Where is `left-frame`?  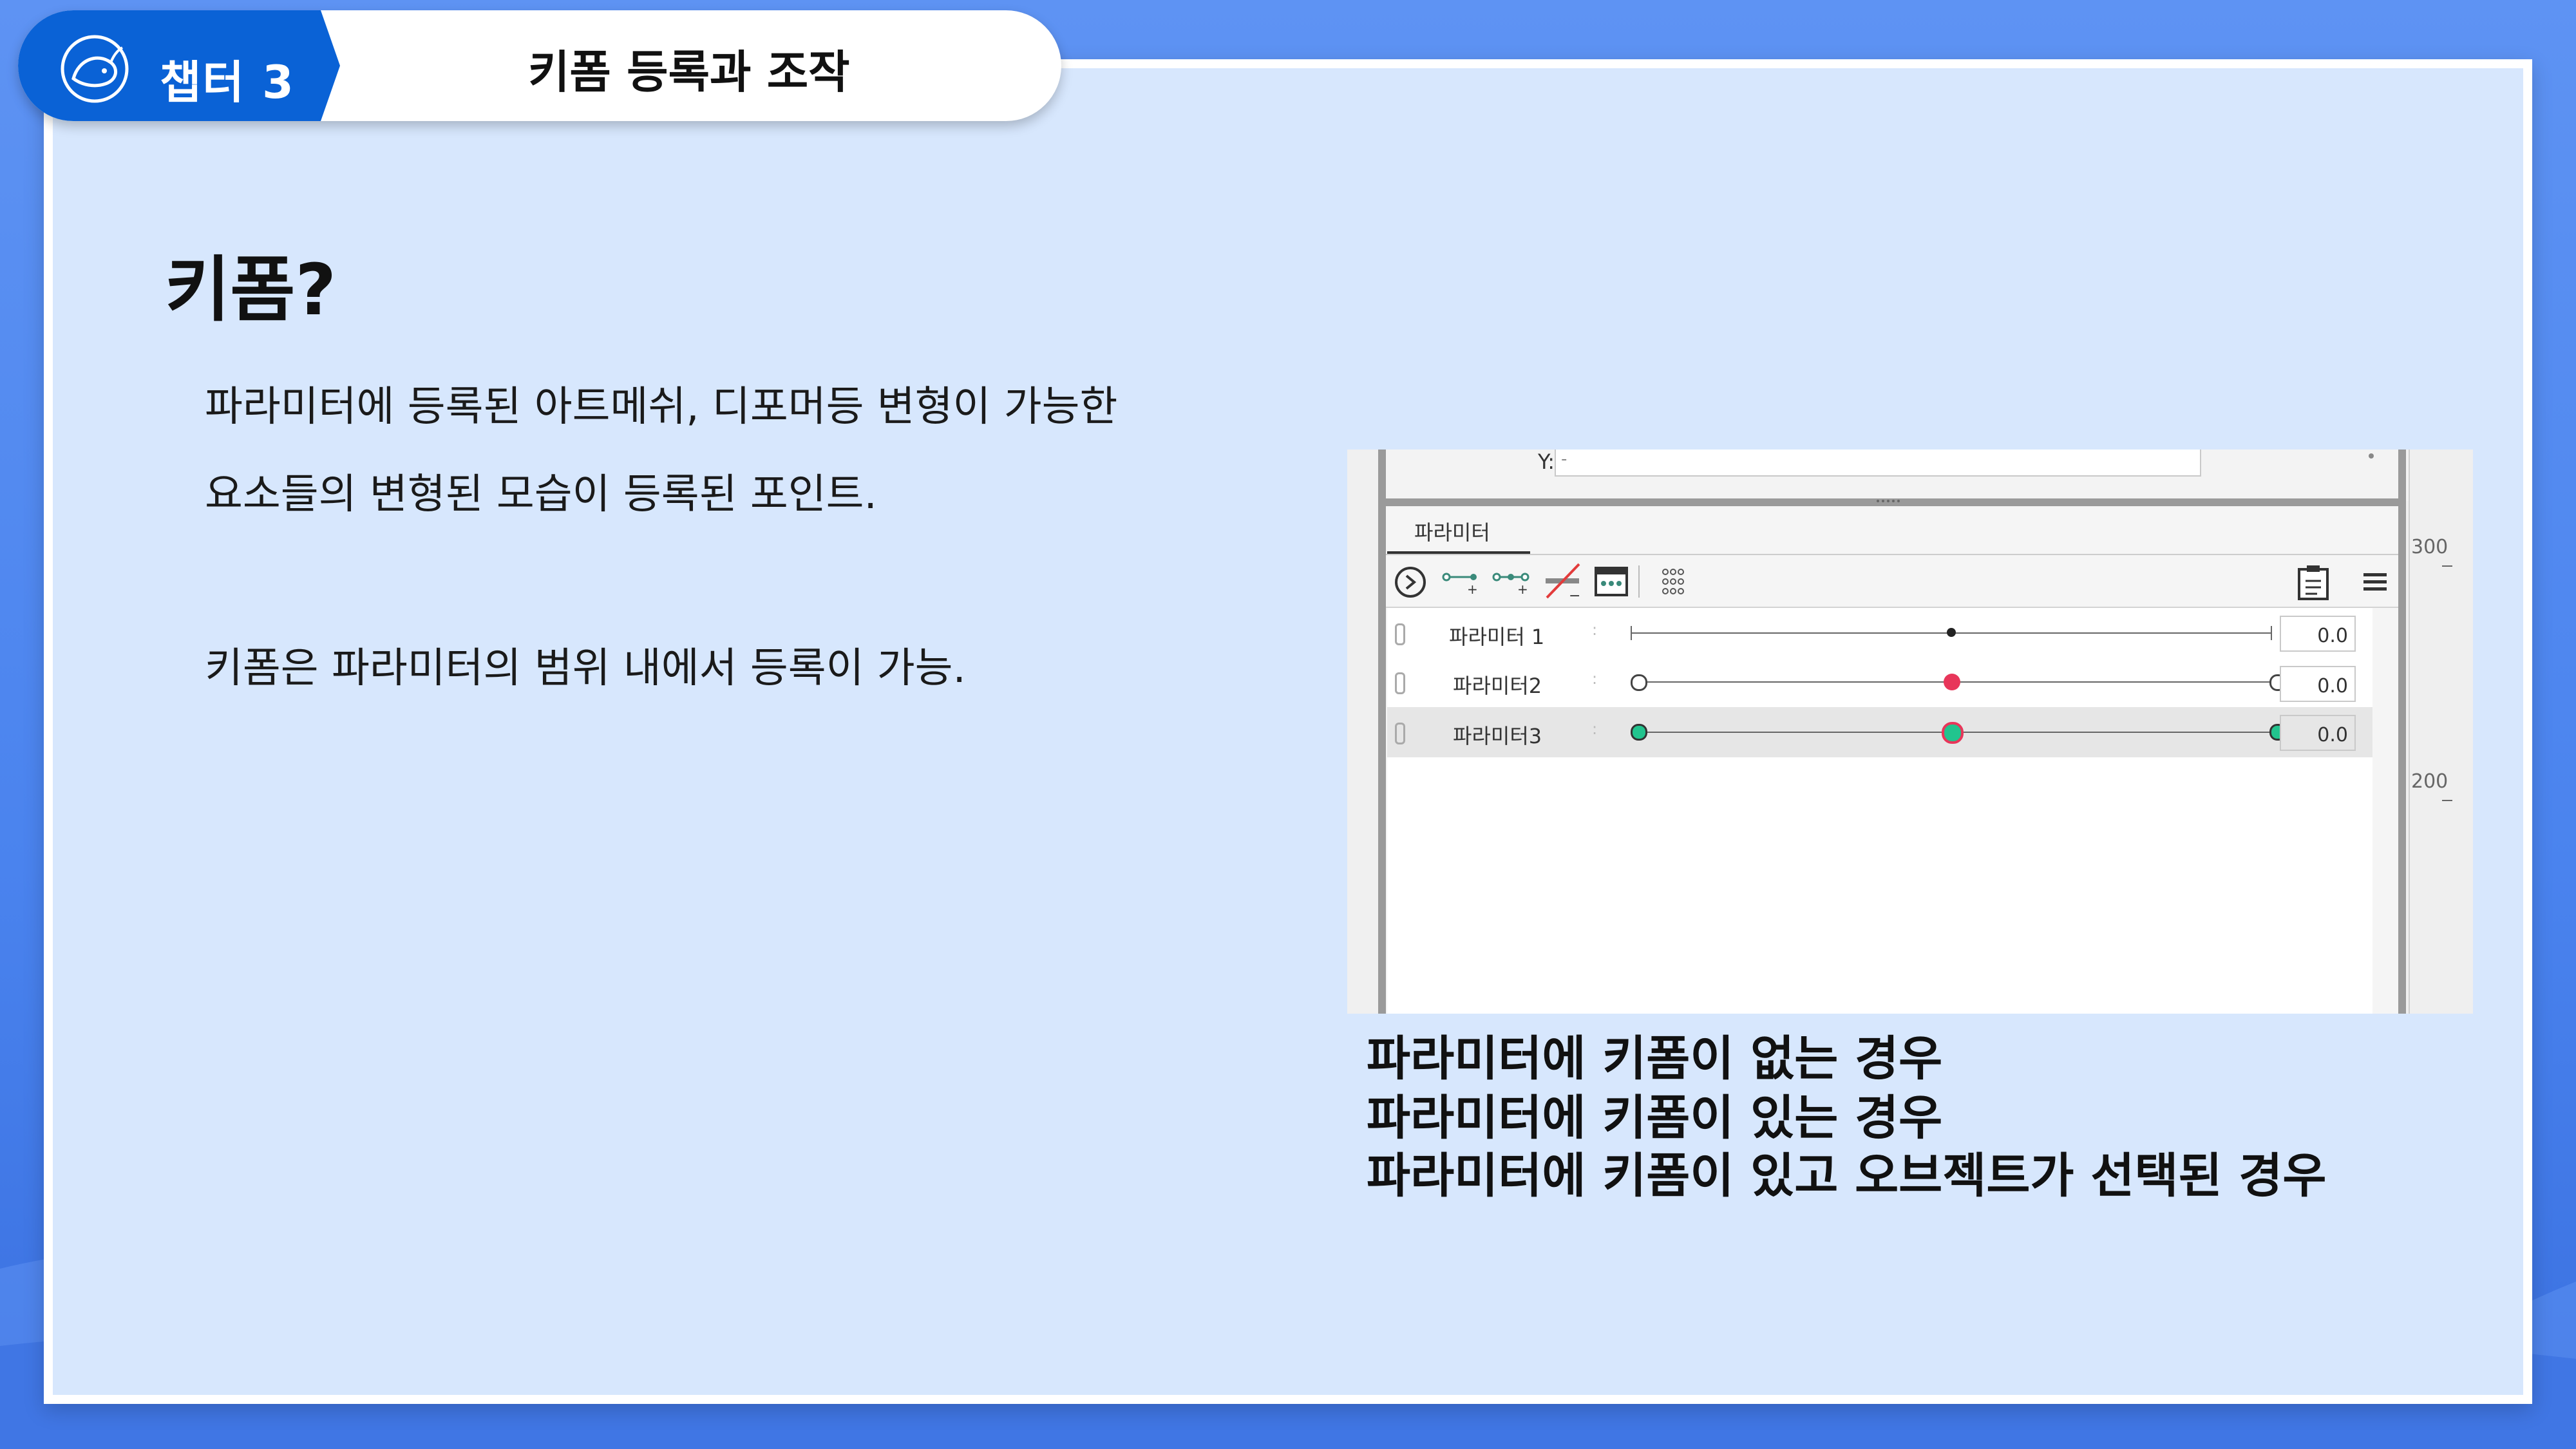
left-frame is located at coordinates (1382, 732).